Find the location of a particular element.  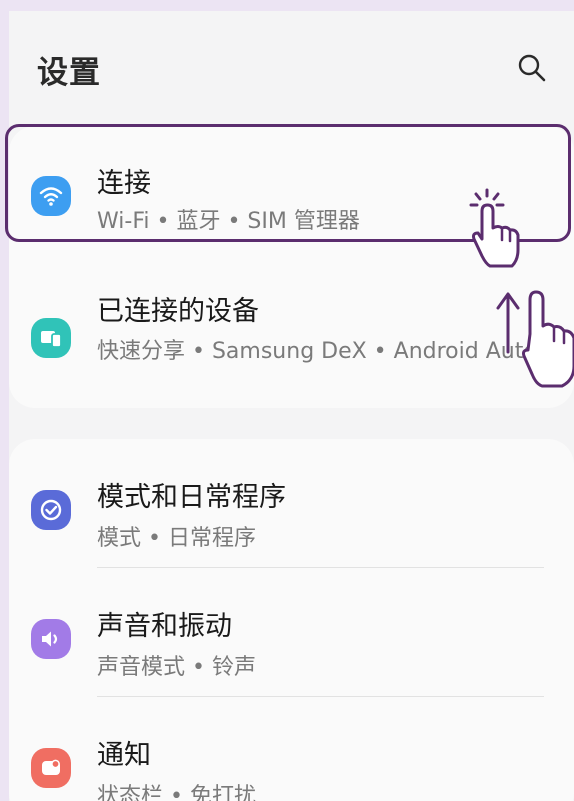

page-title: 设置 is located at coordinates (69, 73).